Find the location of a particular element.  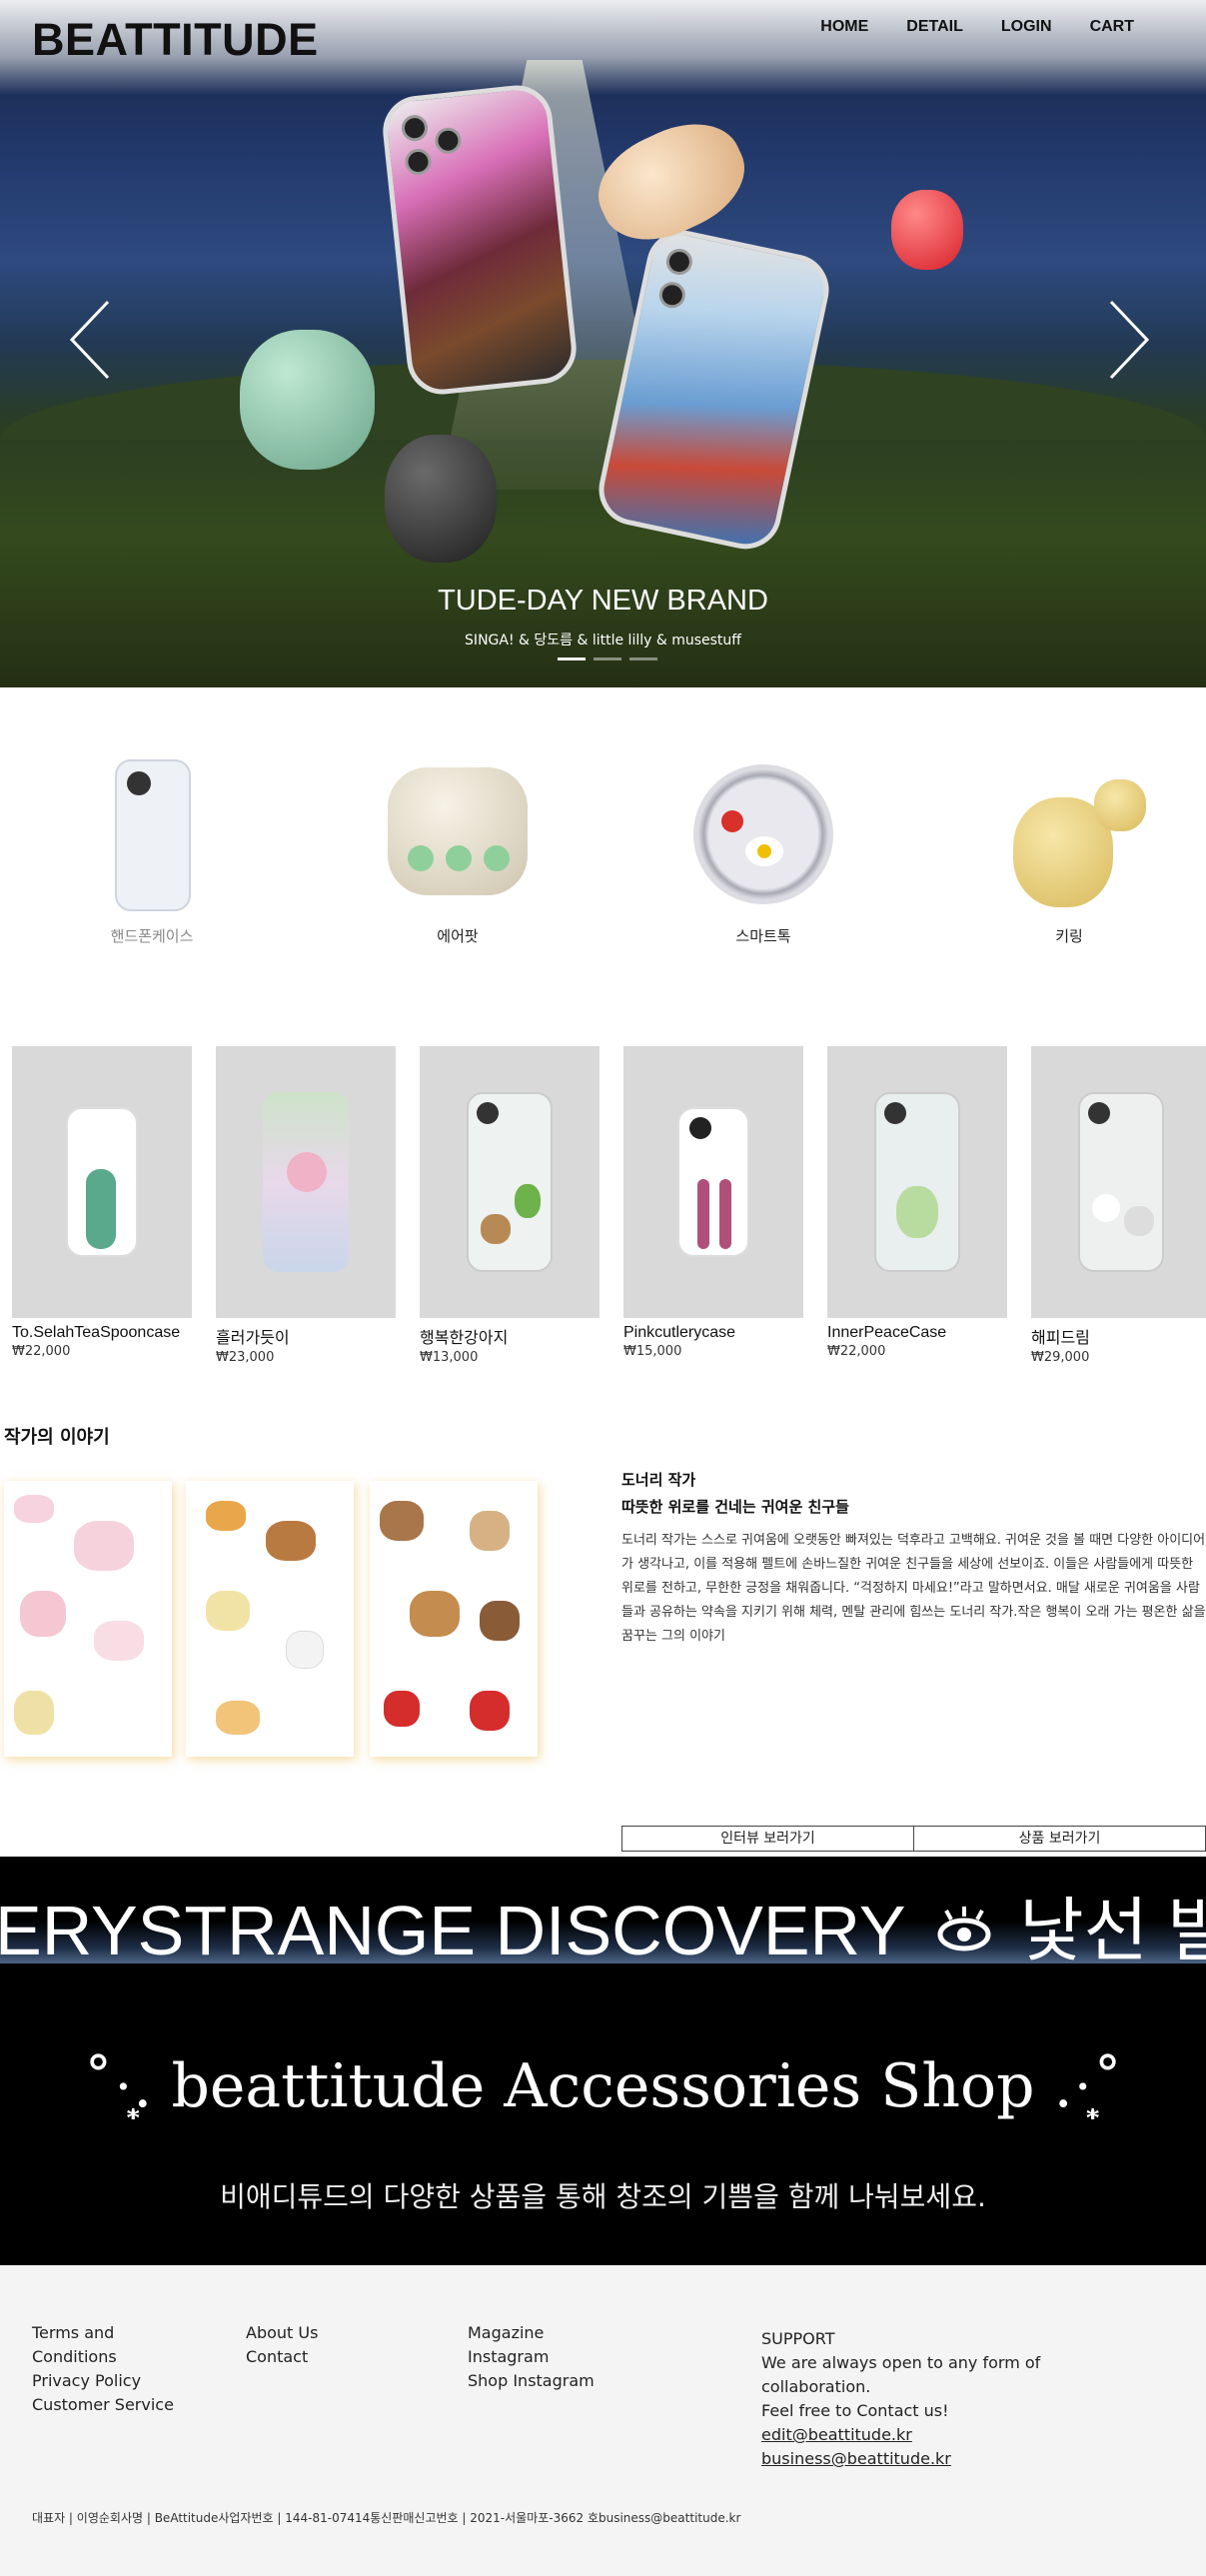

product-card: 행복한강아지 ₩13,000 is located at coordinates (510, 1205).